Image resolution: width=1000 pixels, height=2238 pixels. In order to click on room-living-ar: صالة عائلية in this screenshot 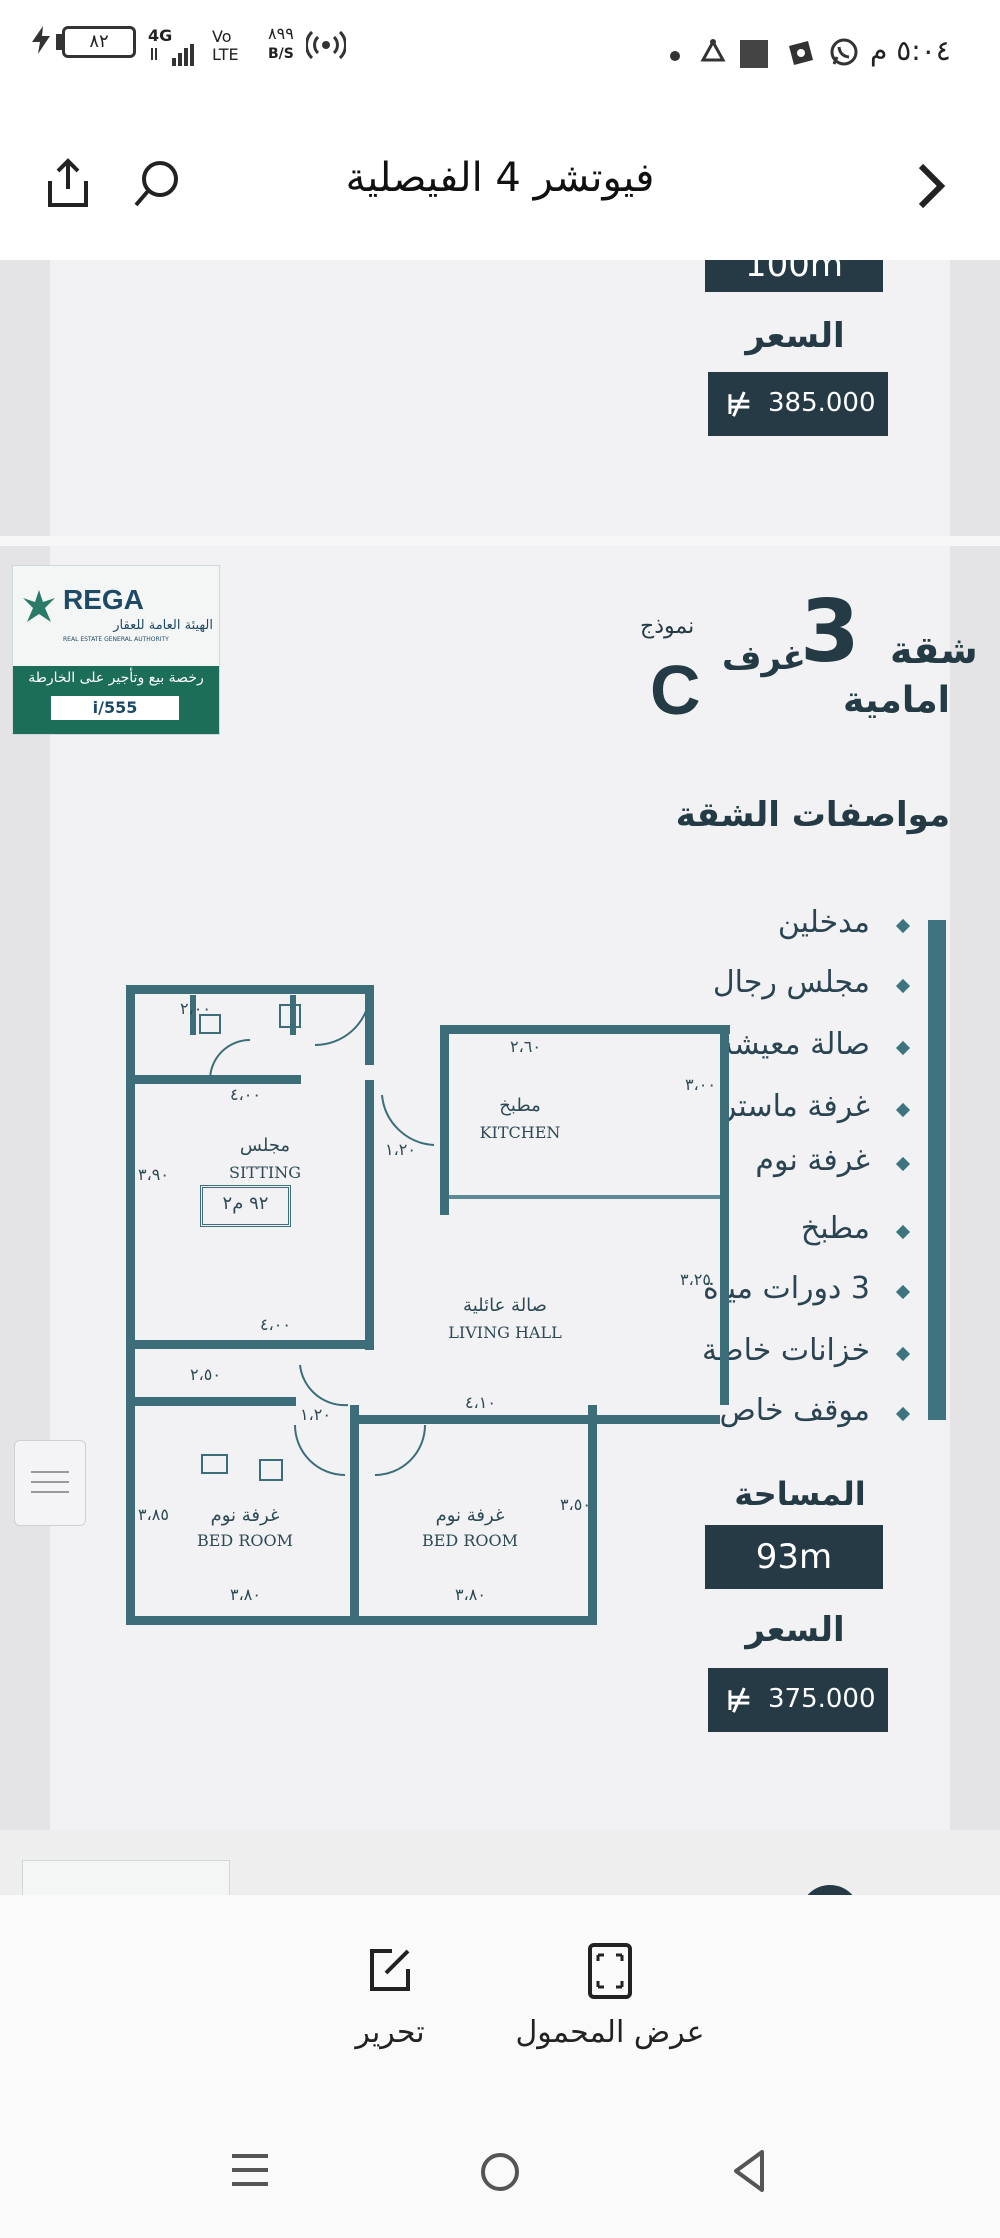, I will do `click(505, 1305)`.